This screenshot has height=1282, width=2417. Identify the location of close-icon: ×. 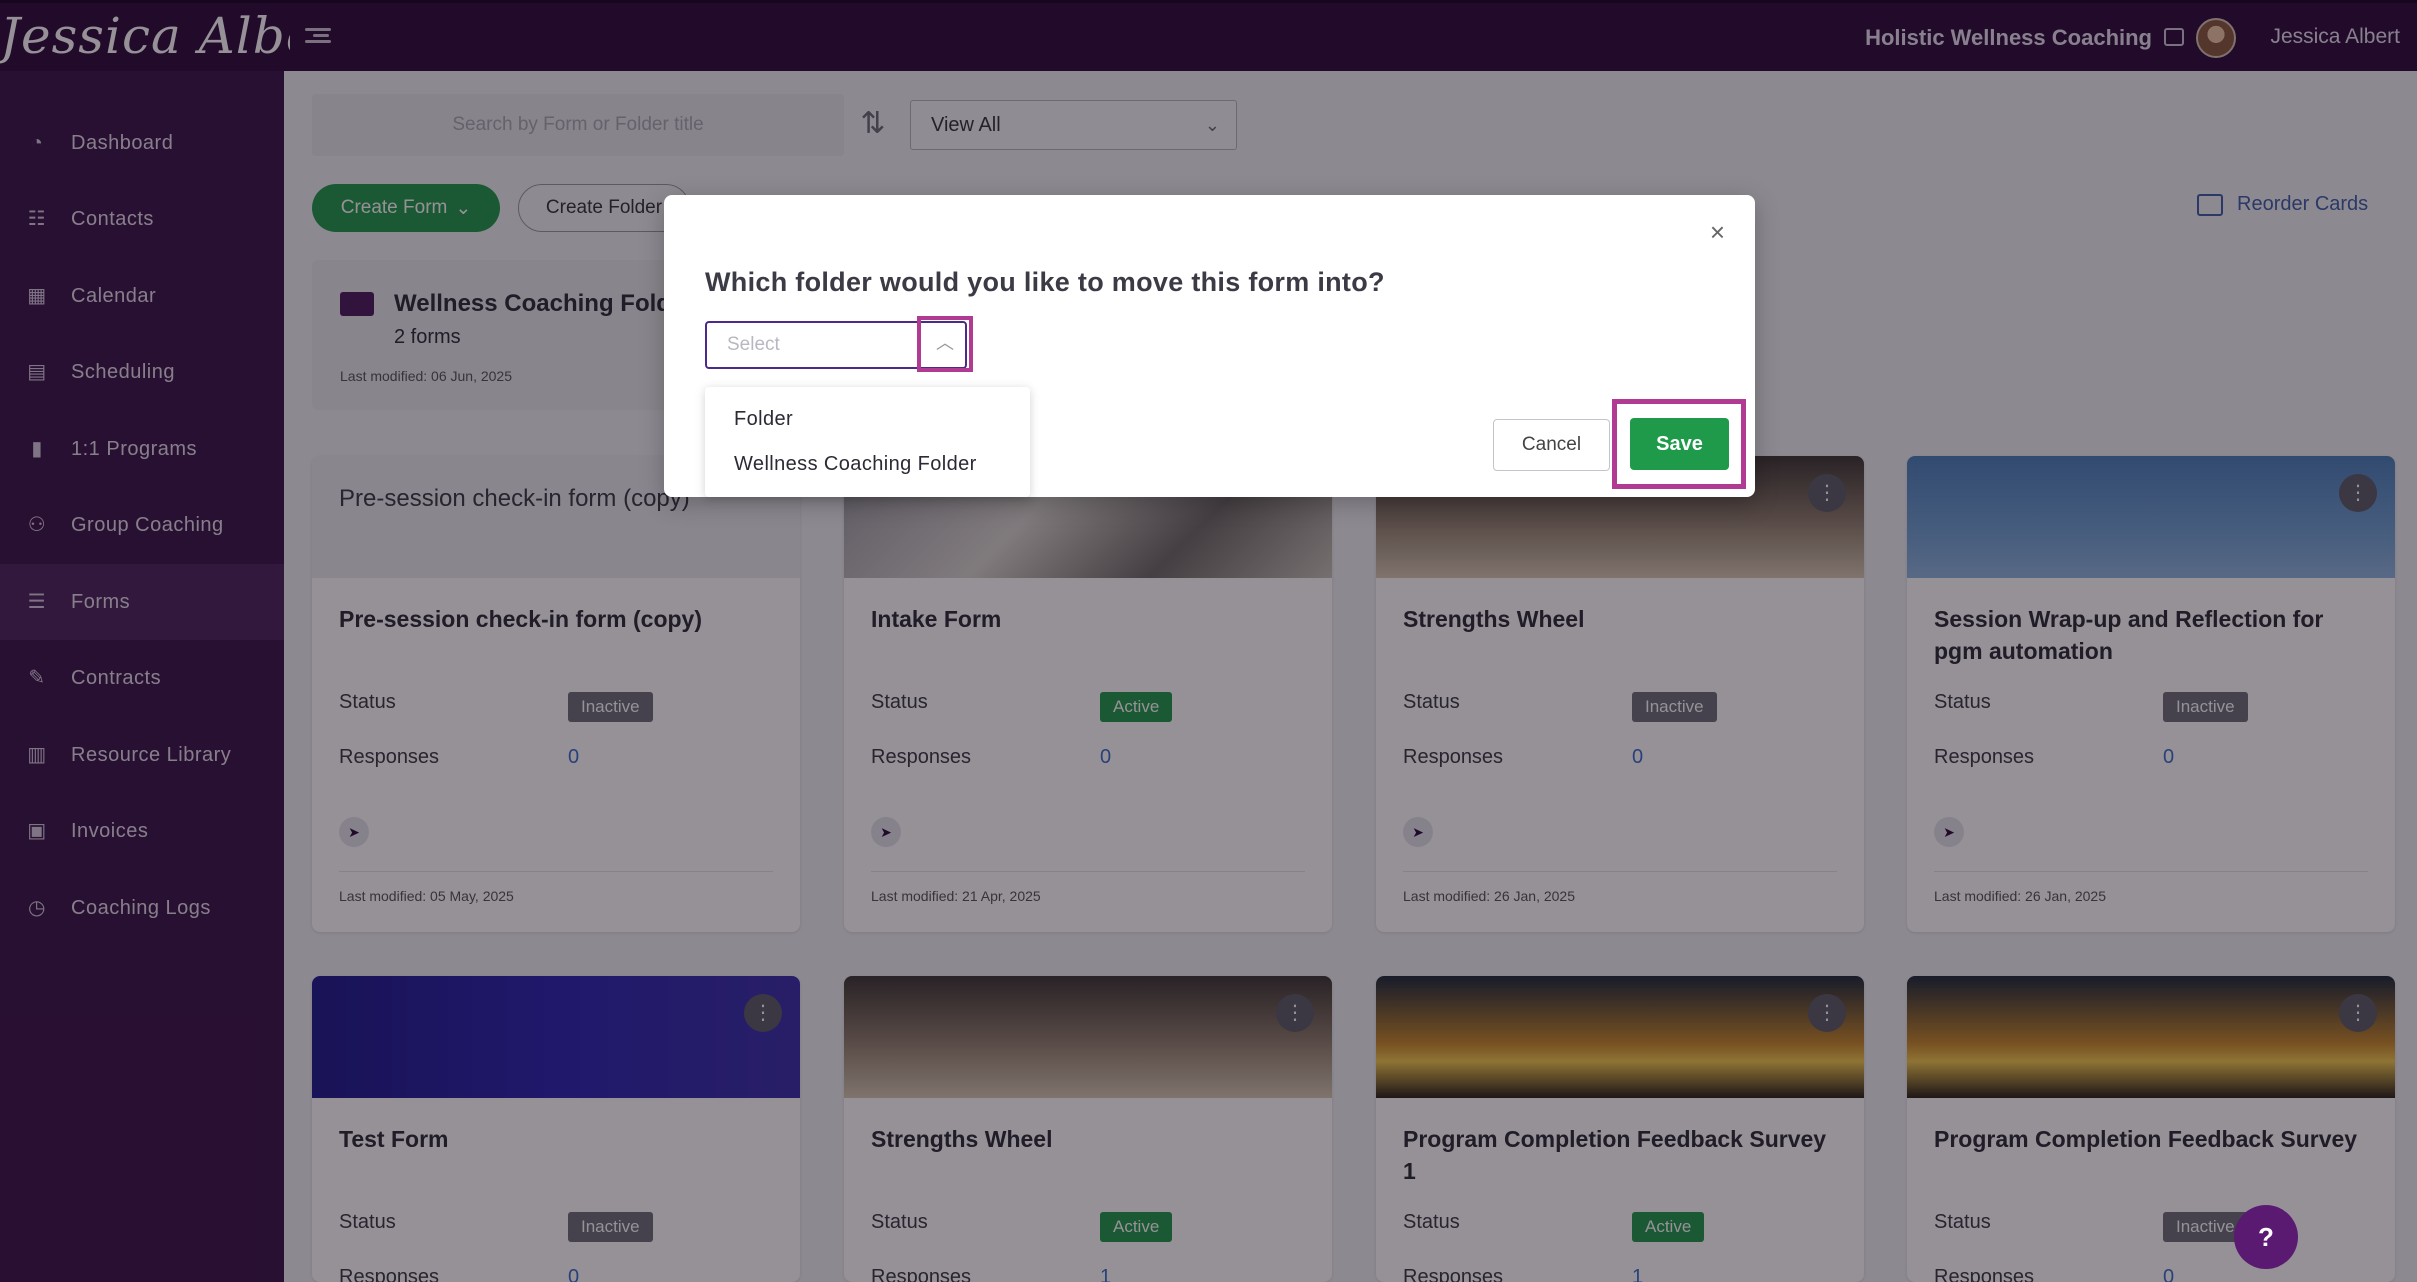
(1717, 232).